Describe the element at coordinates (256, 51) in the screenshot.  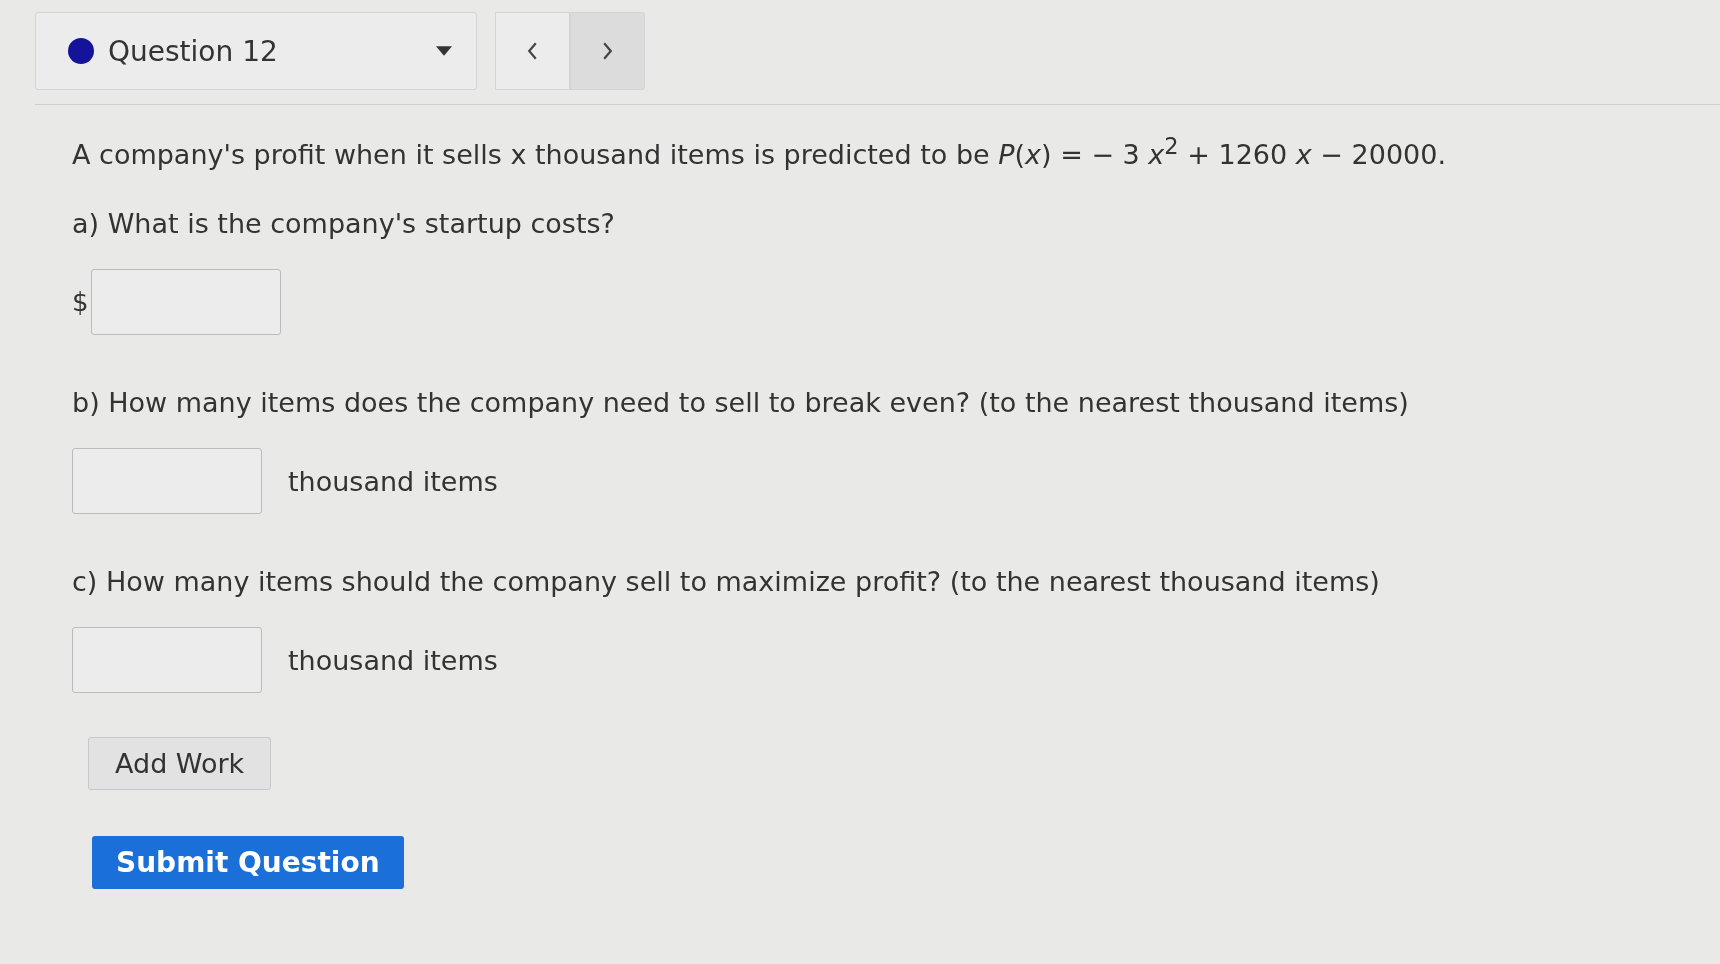
I see `question-dropdown: Question 12` at that location.